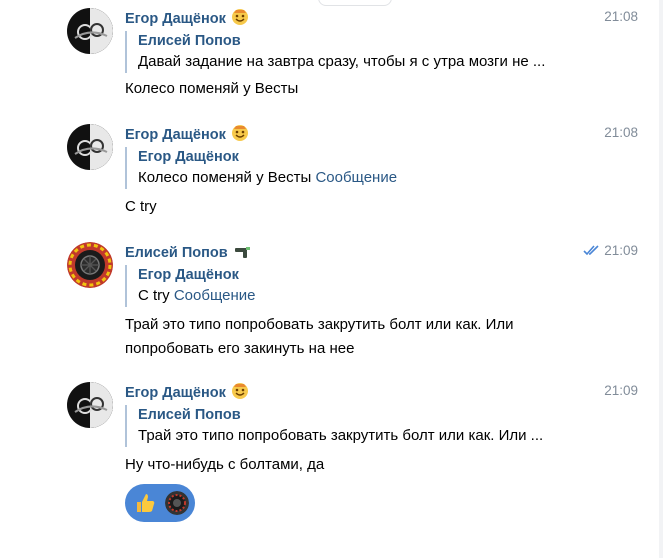 This screenshot has width=663, height=558. Describe the element at coordinates (621, 250) in the screenshot. I see `time-label: 21:09` at that location.